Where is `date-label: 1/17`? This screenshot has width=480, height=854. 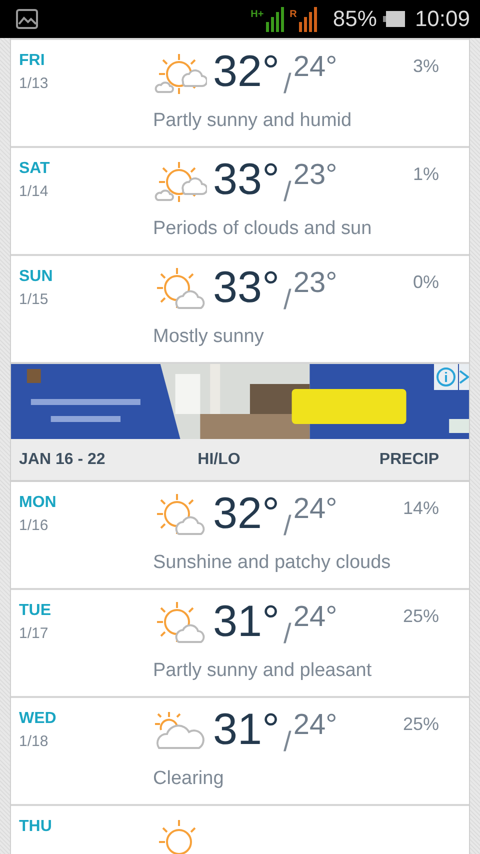
date-label: 1/17 is located at coordinates (34, 633).